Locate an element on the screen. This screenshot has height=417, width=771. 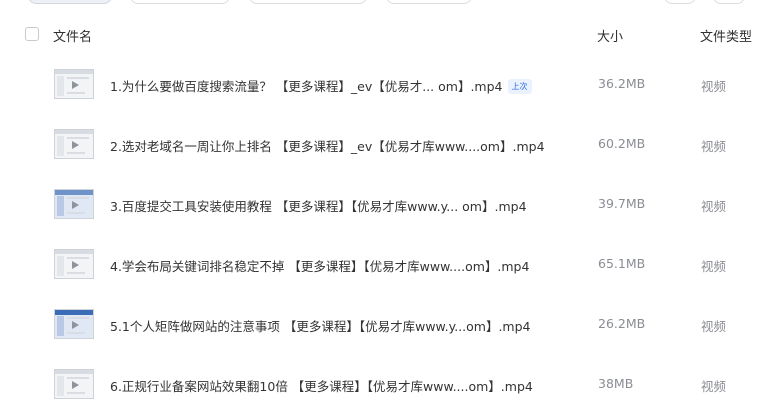
file-size: 36.2MB is located at coordinates (622, 83).